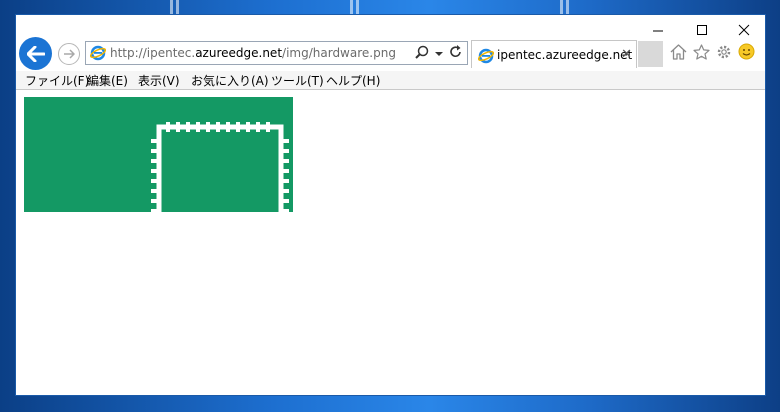 This screenshot has height=412, width=780. I want to click on search-icon, so click(422, 53).